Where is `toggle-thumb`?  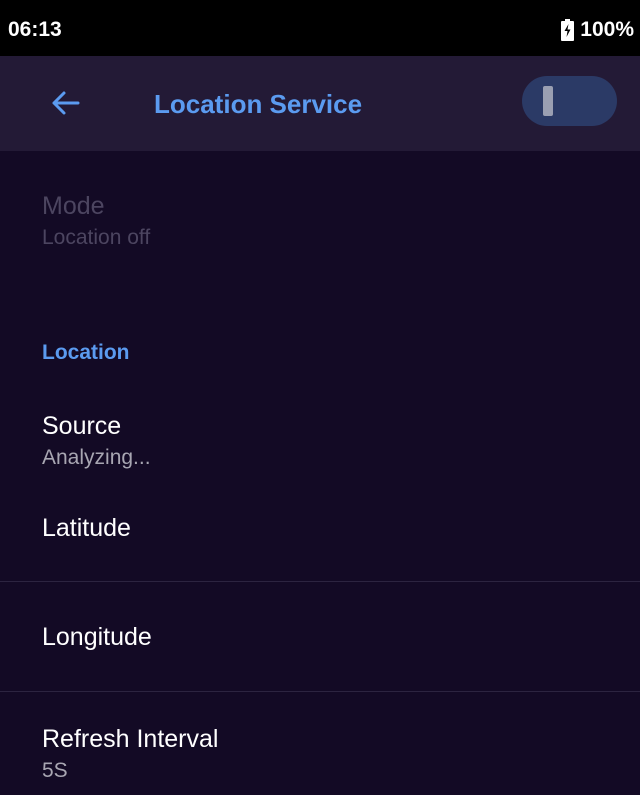
toggle-thumb is located at coordinates (548, 101).